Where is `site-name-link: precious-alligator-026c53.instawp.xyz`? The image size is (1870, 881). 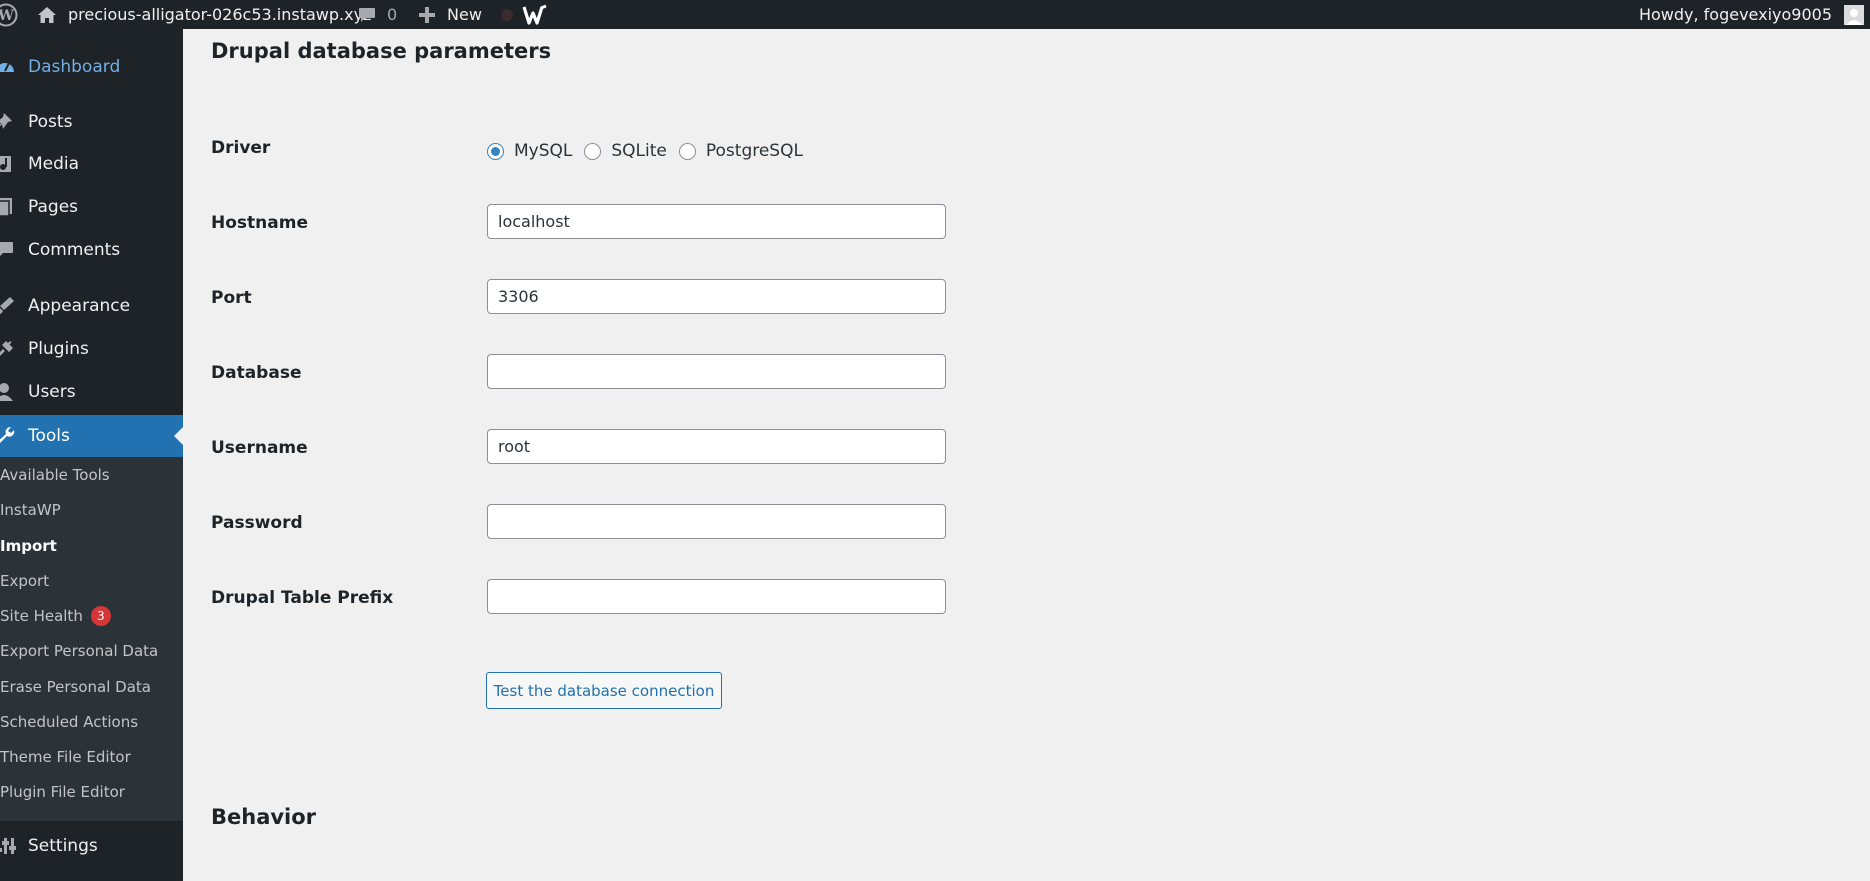 site-name-link: precious-alligator-026c53.instawp.xyz is located at coordinates (219, 14).